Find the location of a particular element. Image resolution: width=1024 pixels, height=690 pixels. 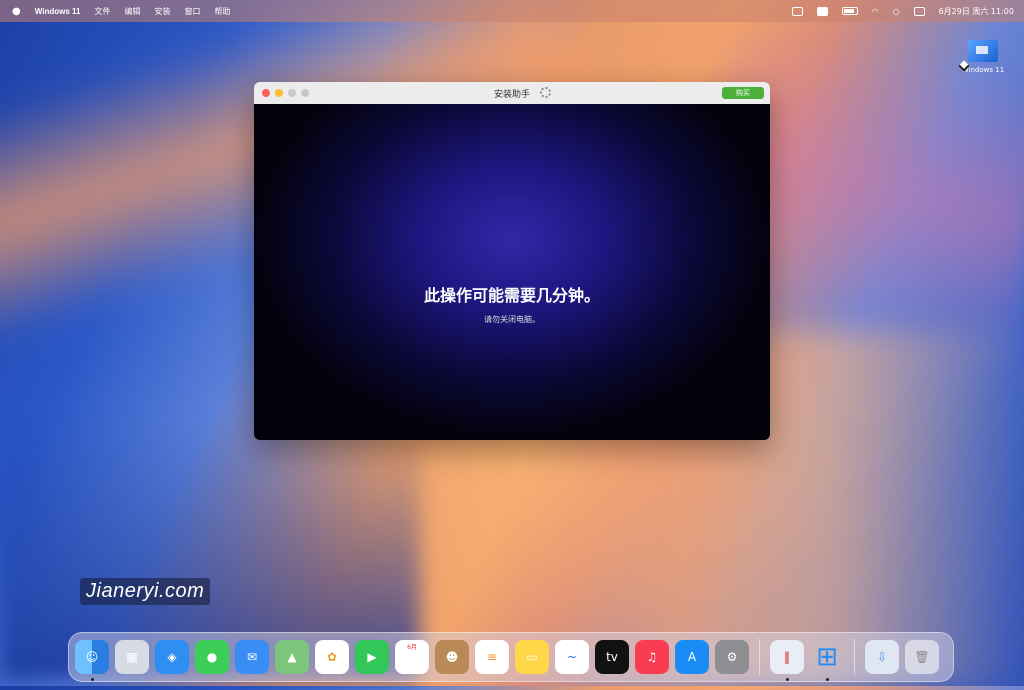

menu-install: 安装 is located at coordinates (162, 11).